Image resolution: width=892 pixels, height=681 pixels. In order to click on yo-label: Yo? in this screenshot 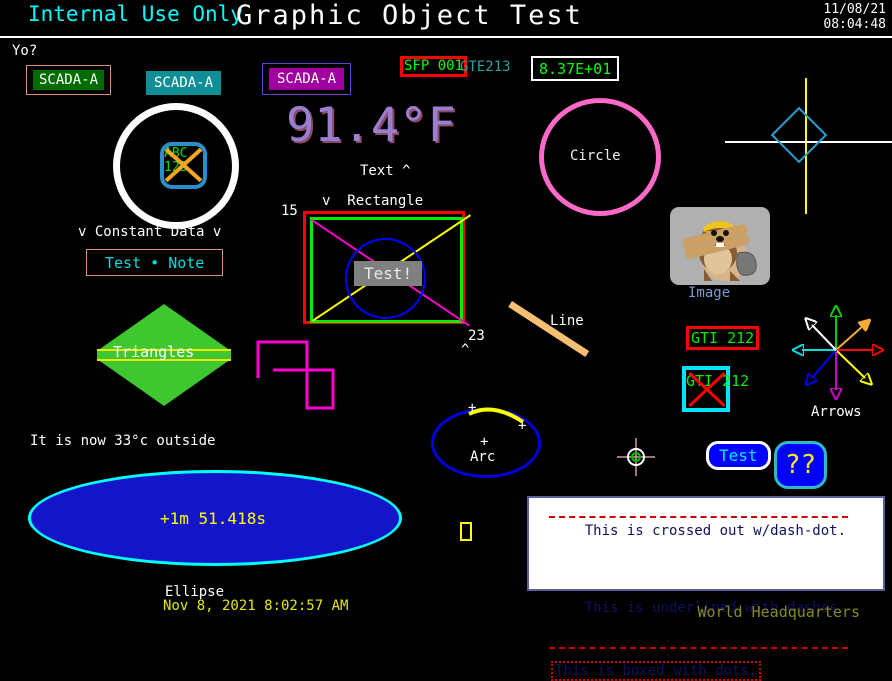, I will do `click(25, 51)`.